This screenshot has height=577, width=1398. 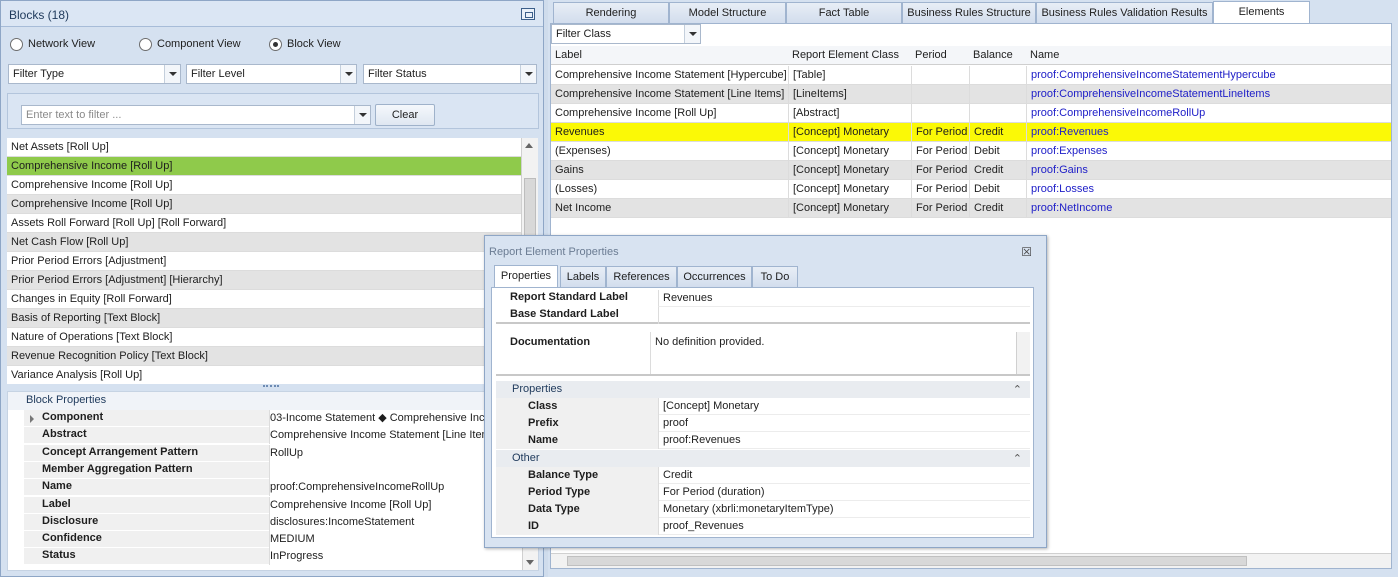 What do you see at coordinates (172, 74) in the screenshot?
I see `chevron-down-icon` at bounding box center [172, 74].